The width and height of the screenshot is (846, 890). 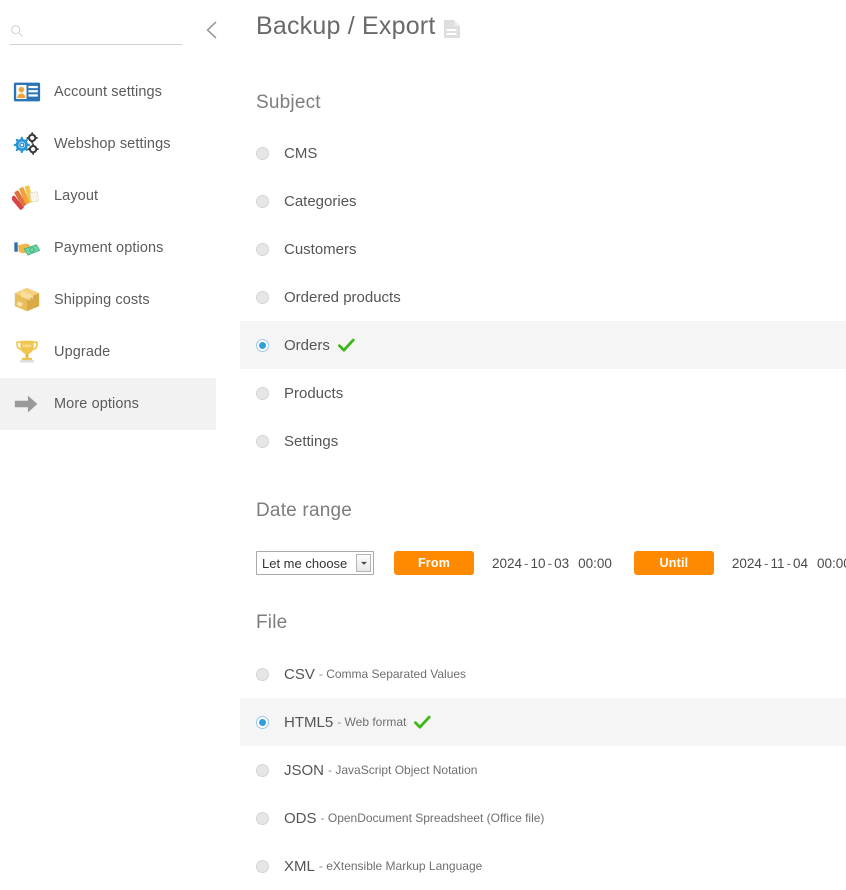 I want to click on page-title-text: Backup / Export, so click(x=346, y=26).